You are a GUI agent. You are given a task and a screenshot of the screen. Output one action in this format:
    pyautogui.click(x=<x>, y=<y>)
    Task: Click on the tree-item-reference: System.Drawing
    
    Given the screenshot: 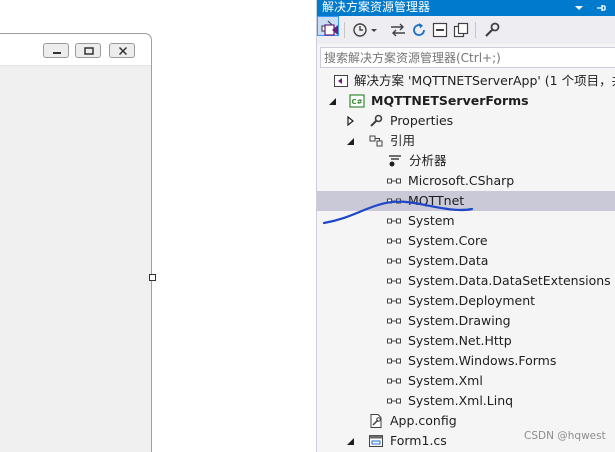 What is the action you would take?
    pyautogui.click(x=466, y=321)
    